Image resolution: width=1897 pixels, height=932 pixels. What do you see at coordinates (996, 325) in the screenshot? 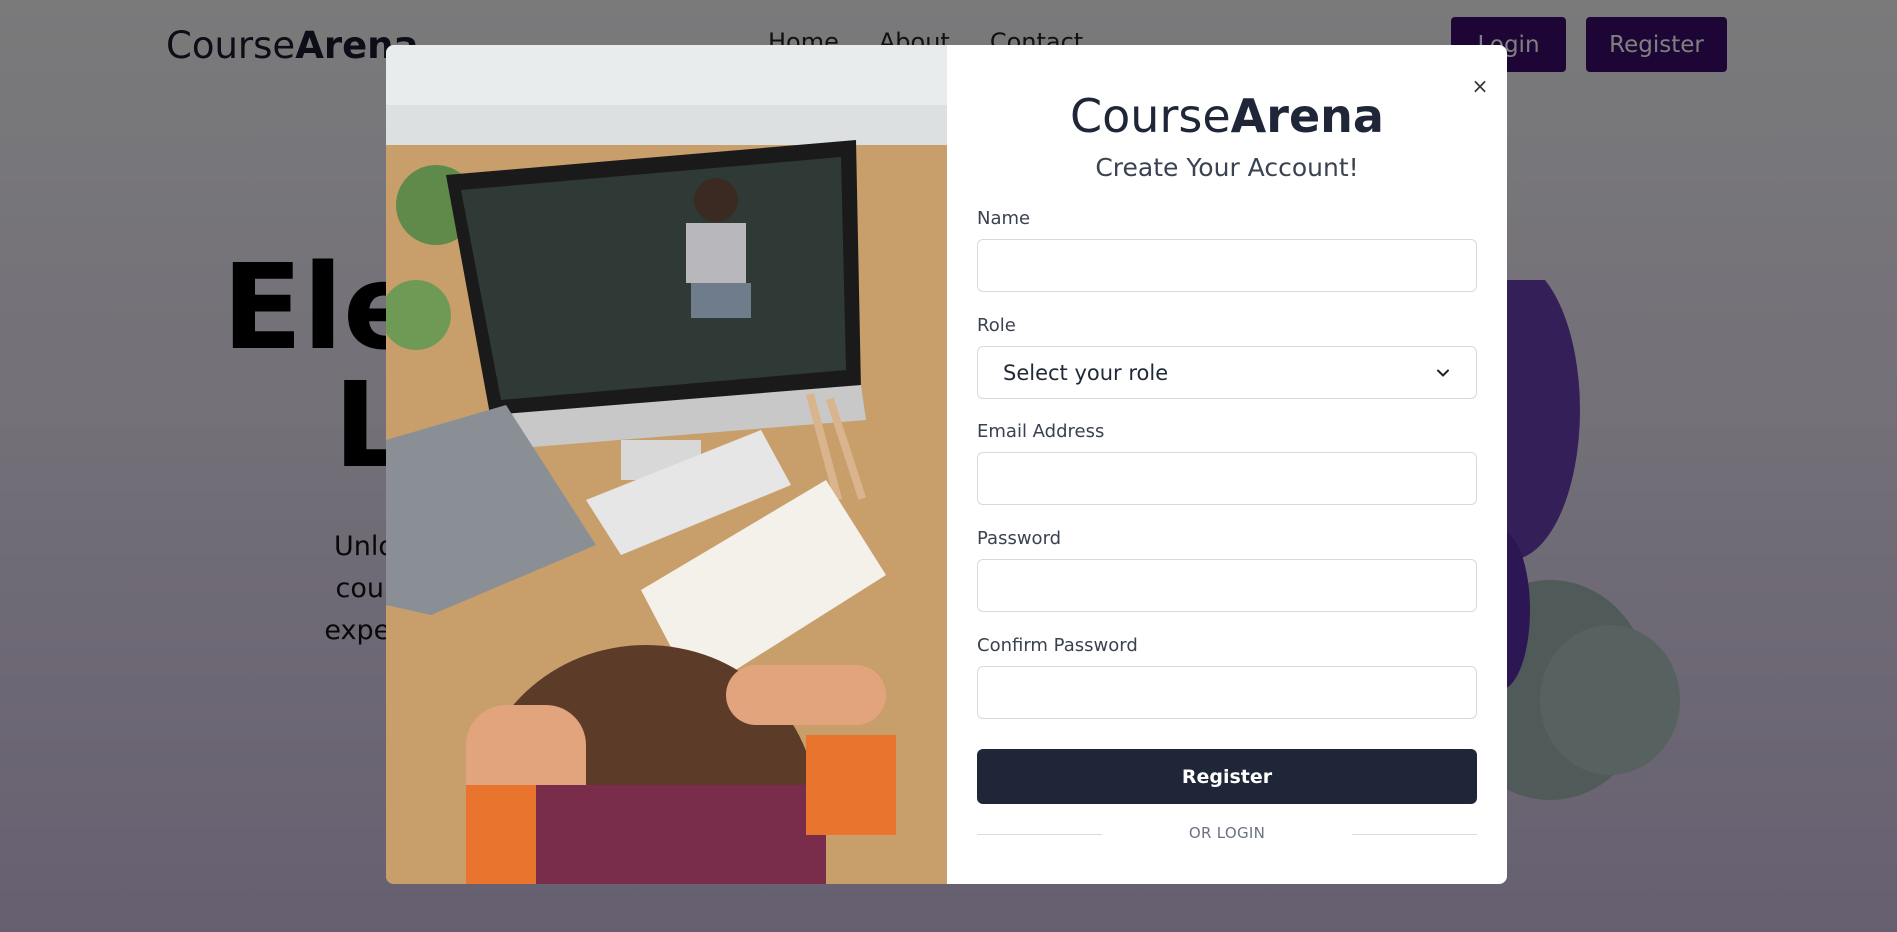
I see `role-label: Role` at bounding box center [996, 325].